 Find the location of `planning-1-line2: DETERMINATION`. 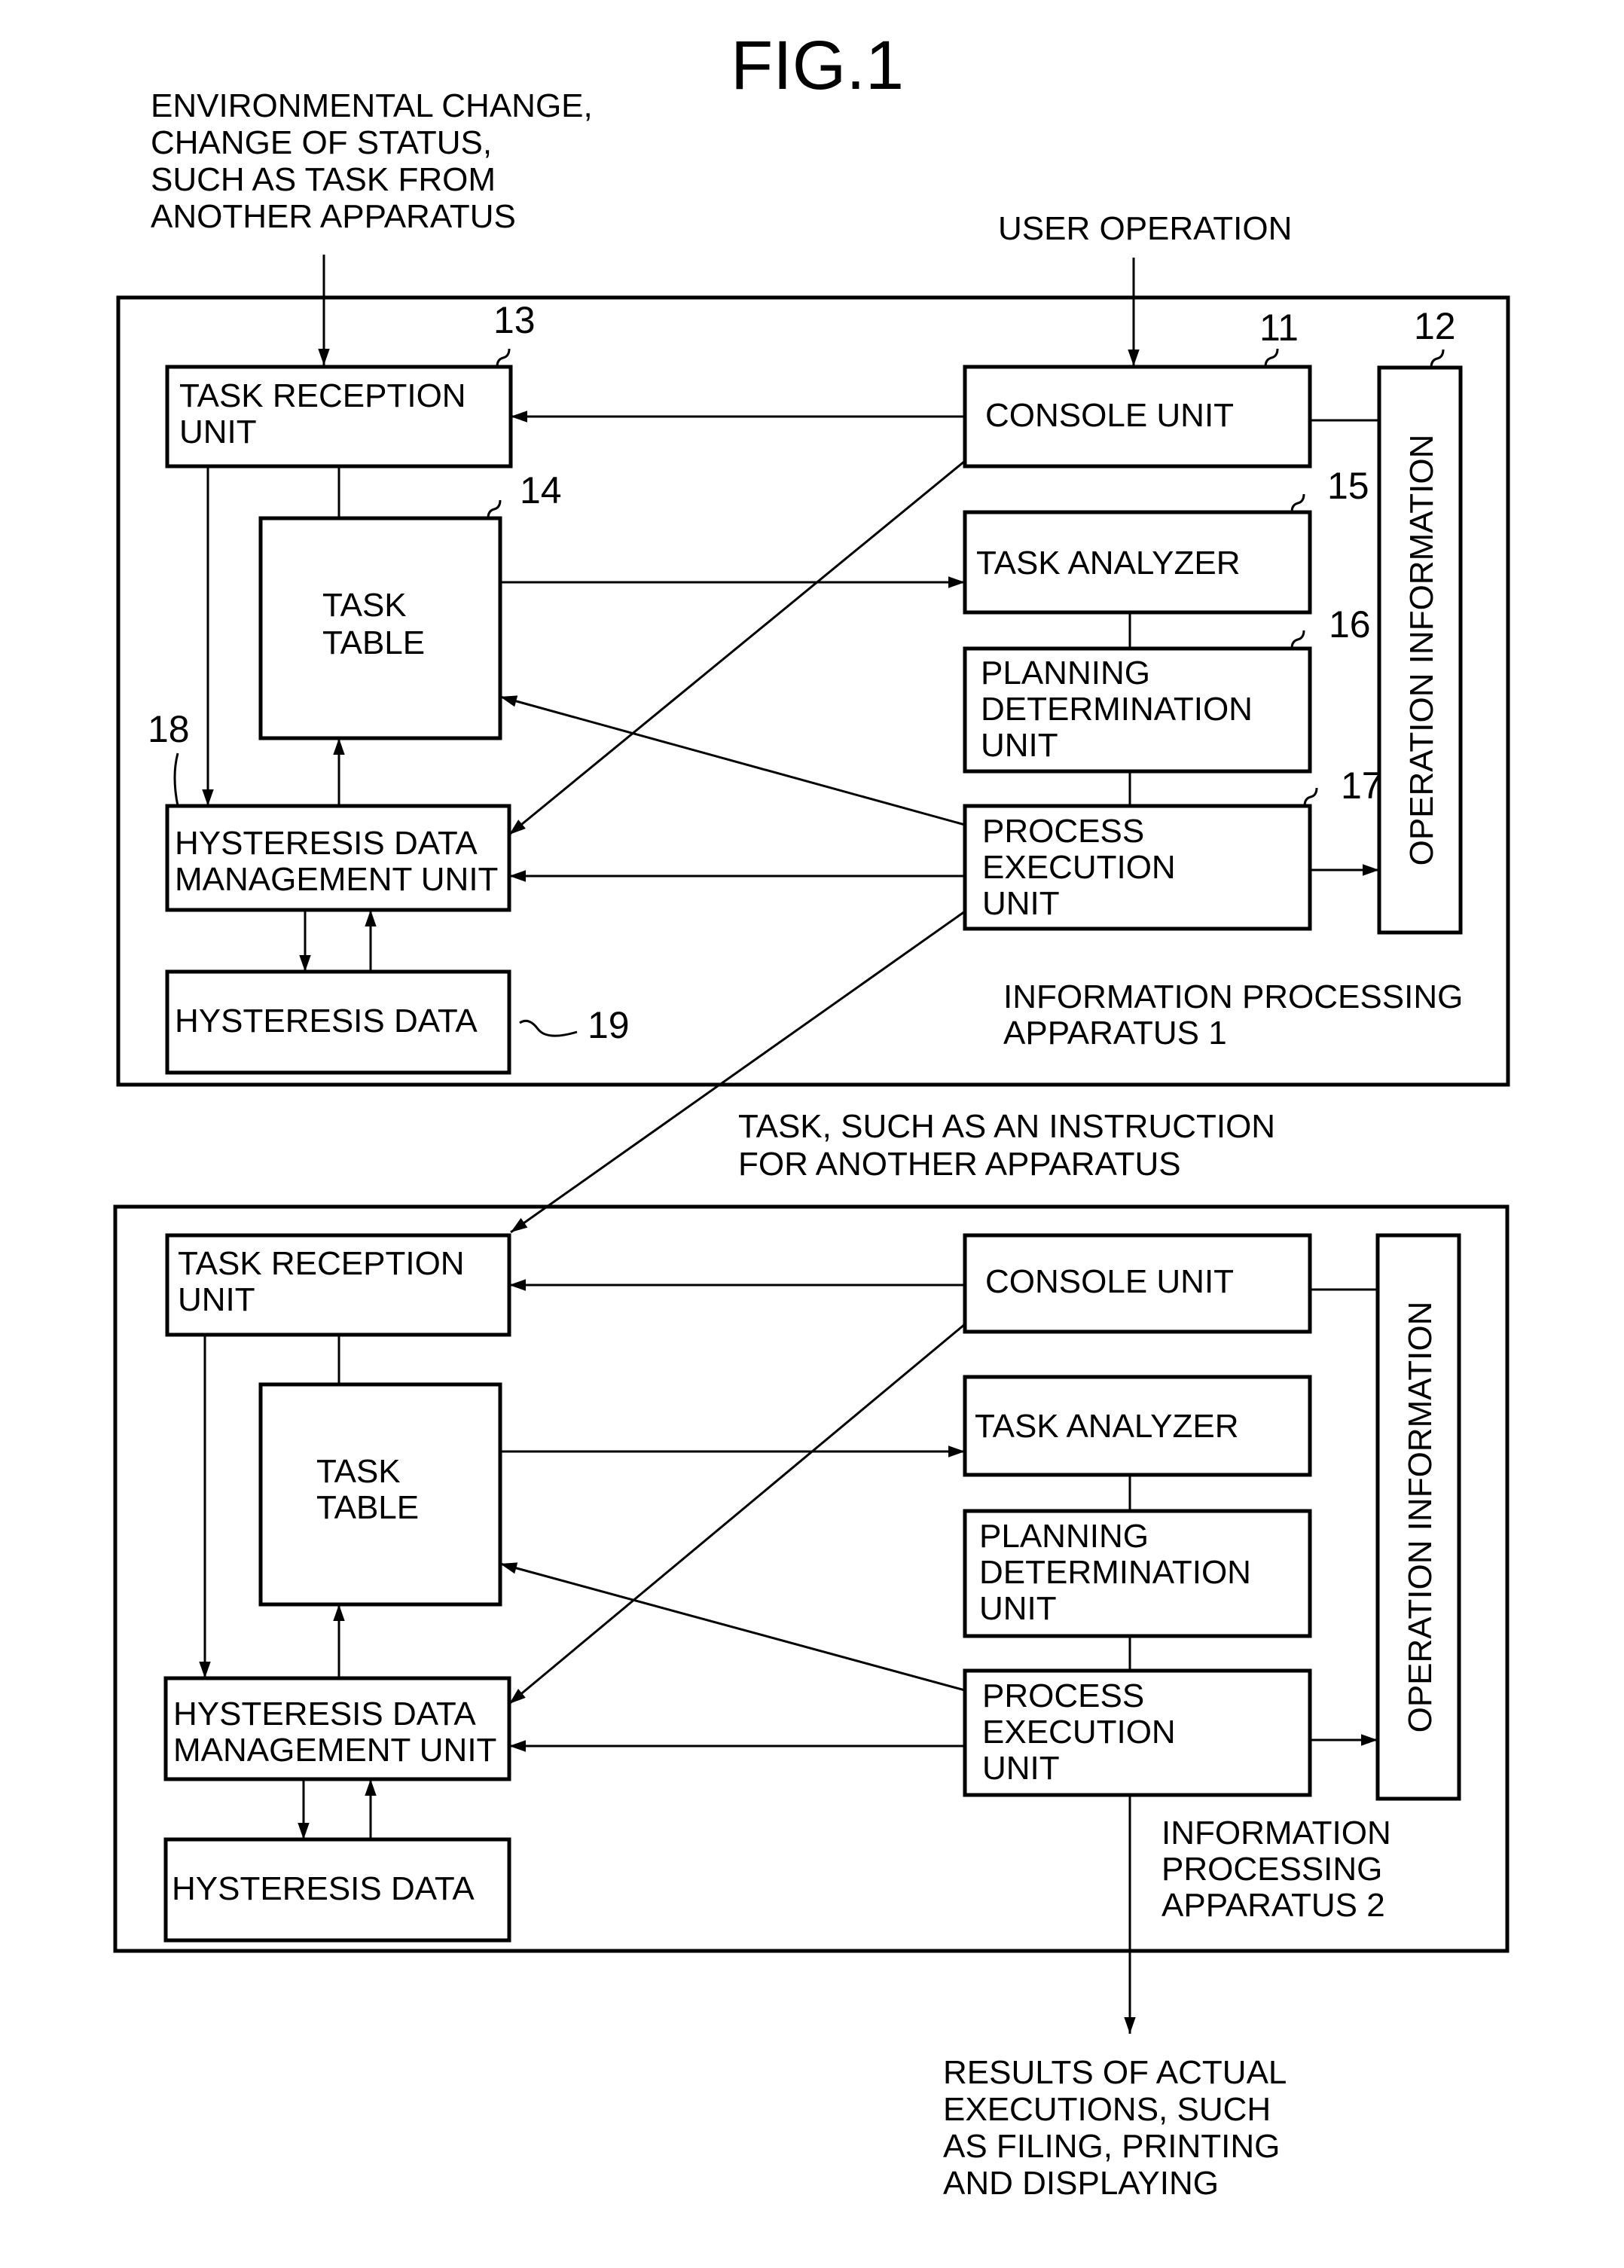

planning-1-line2: DETERMINATION is located at coordinates (1117, 709).